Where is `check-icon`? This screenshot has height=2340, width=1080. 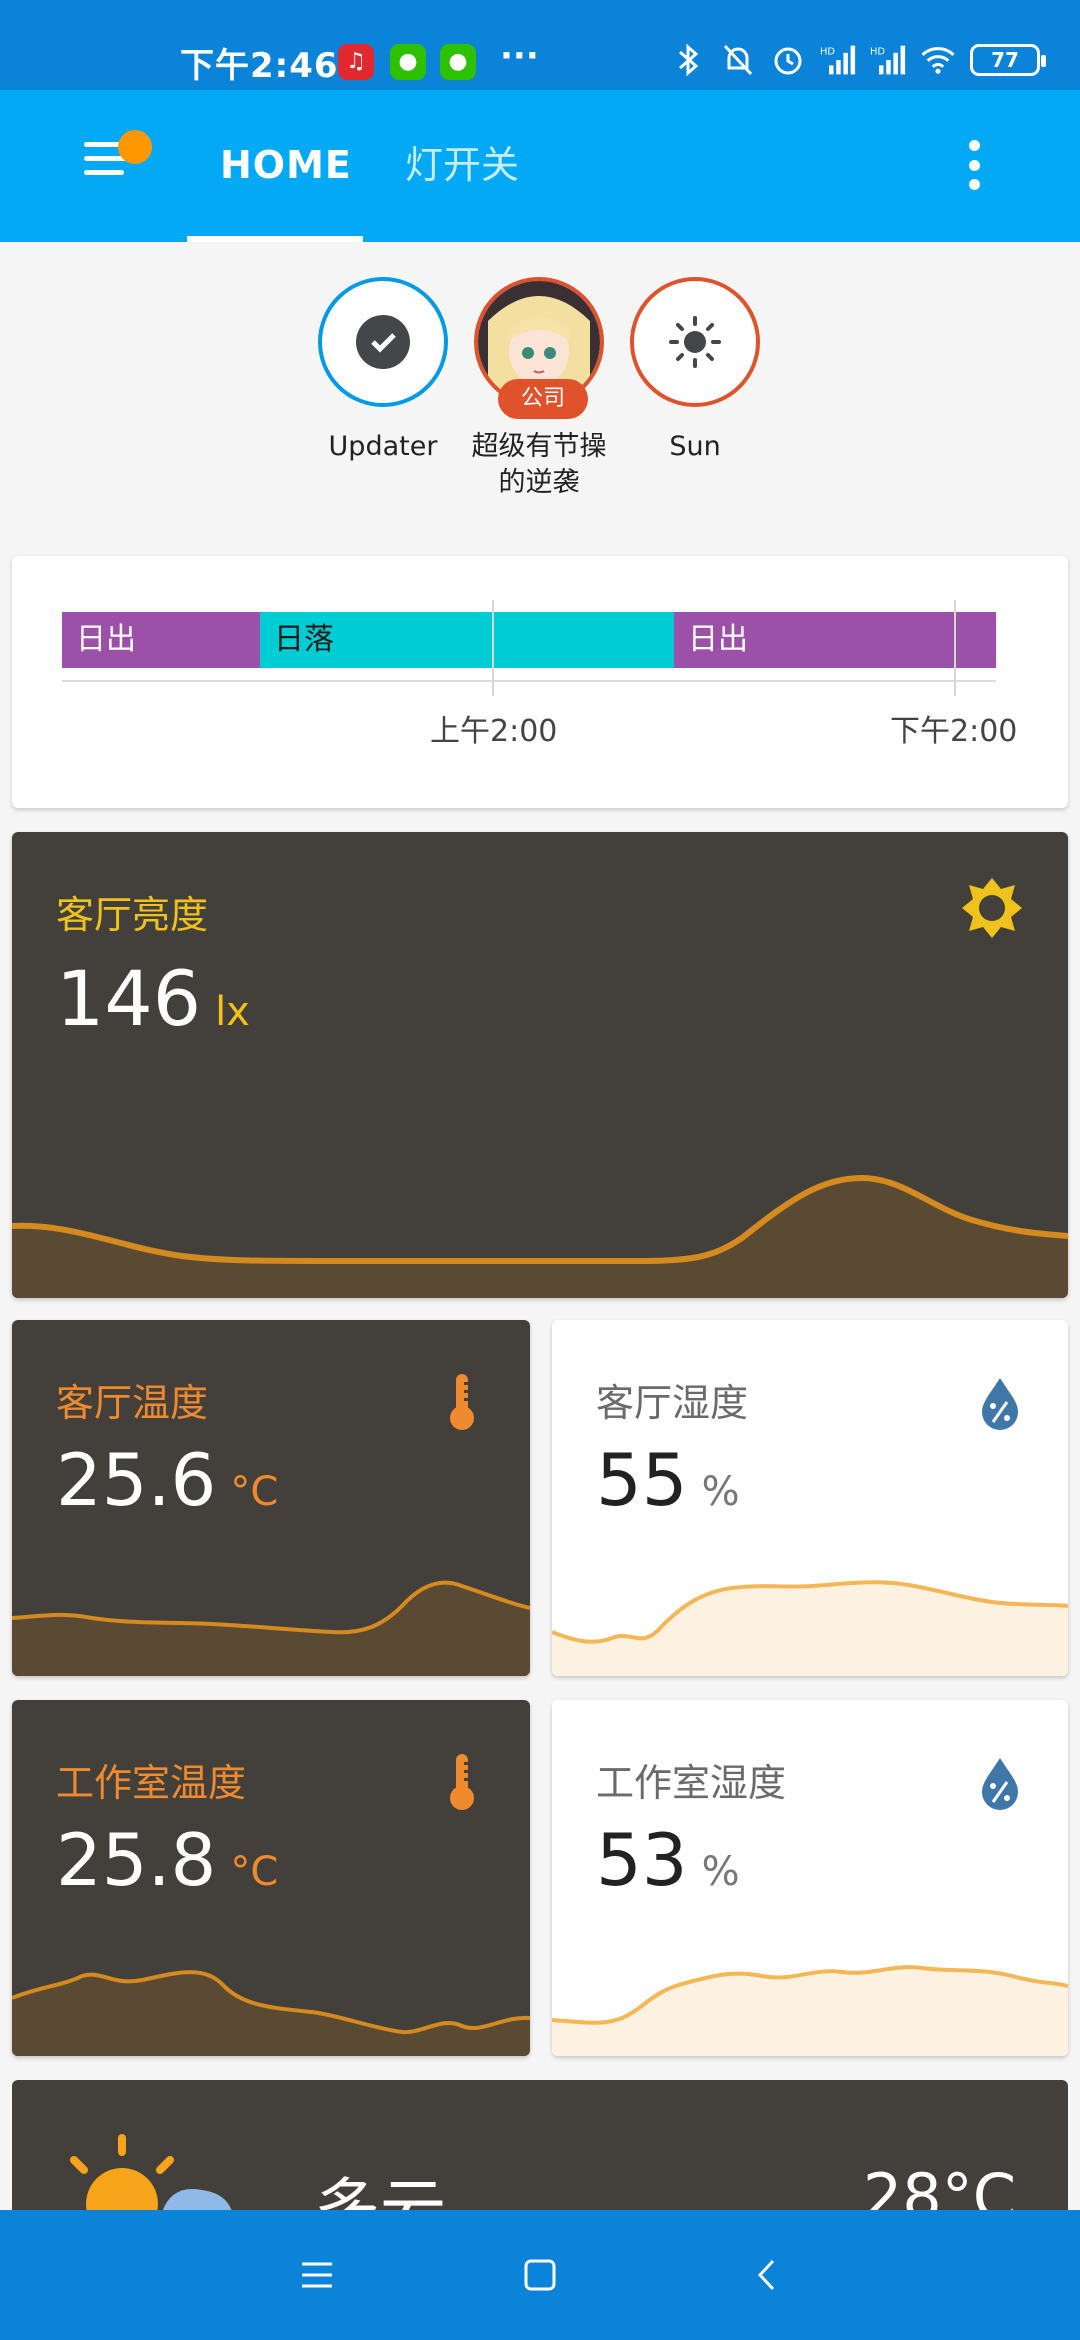 check-icon is located at coordinates (383, 342).